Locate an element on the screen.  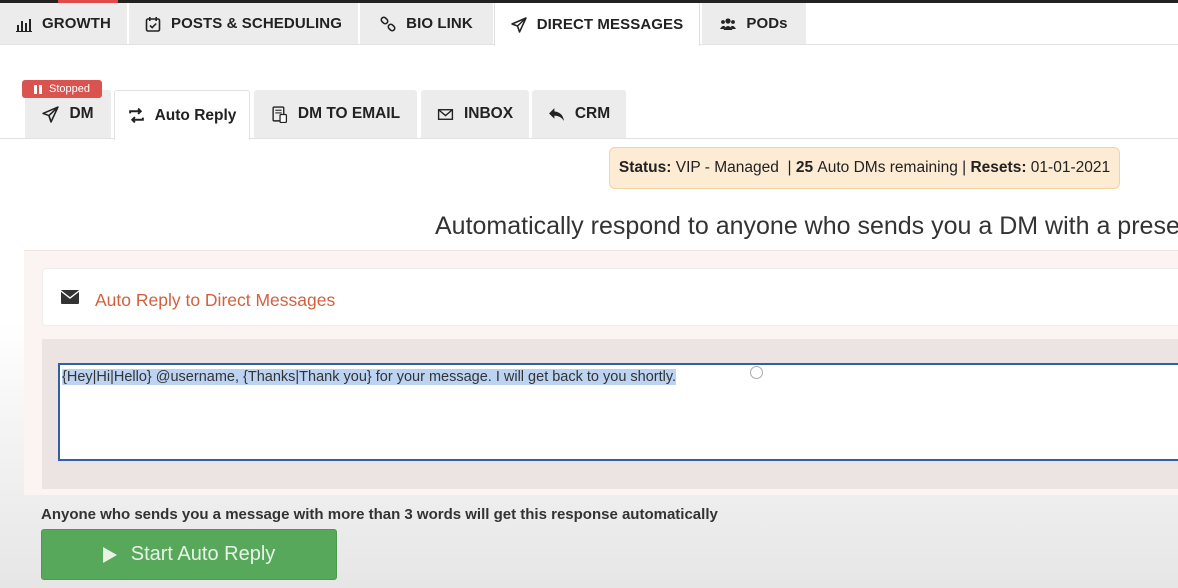
dm-count: 25 is located at coordinates (804, 167).